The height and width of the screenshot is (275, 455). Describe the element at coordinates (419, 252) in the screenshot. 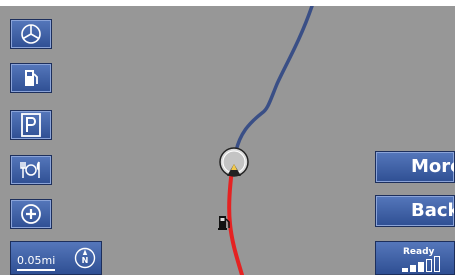

I see `status-label: Ready` at that location.